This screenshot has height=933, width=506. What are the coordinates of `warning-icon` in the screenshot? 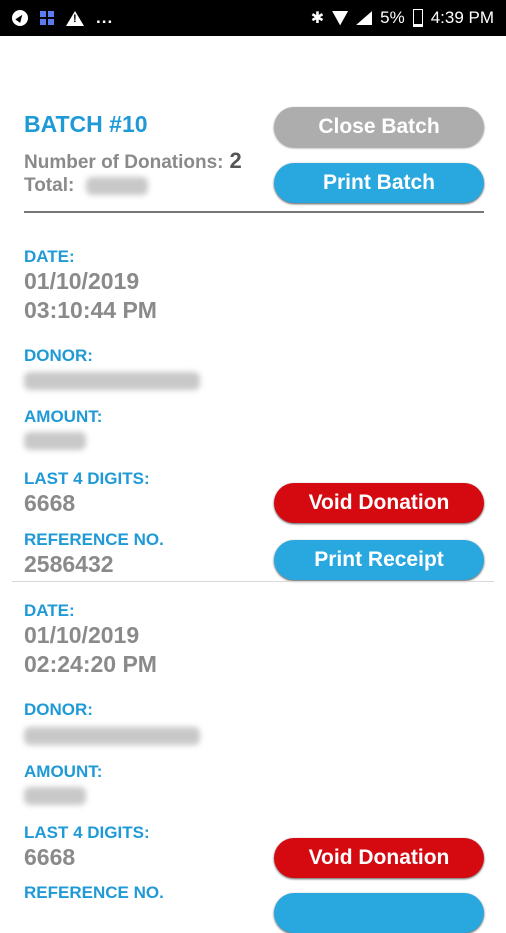 It's located at (75, 18).